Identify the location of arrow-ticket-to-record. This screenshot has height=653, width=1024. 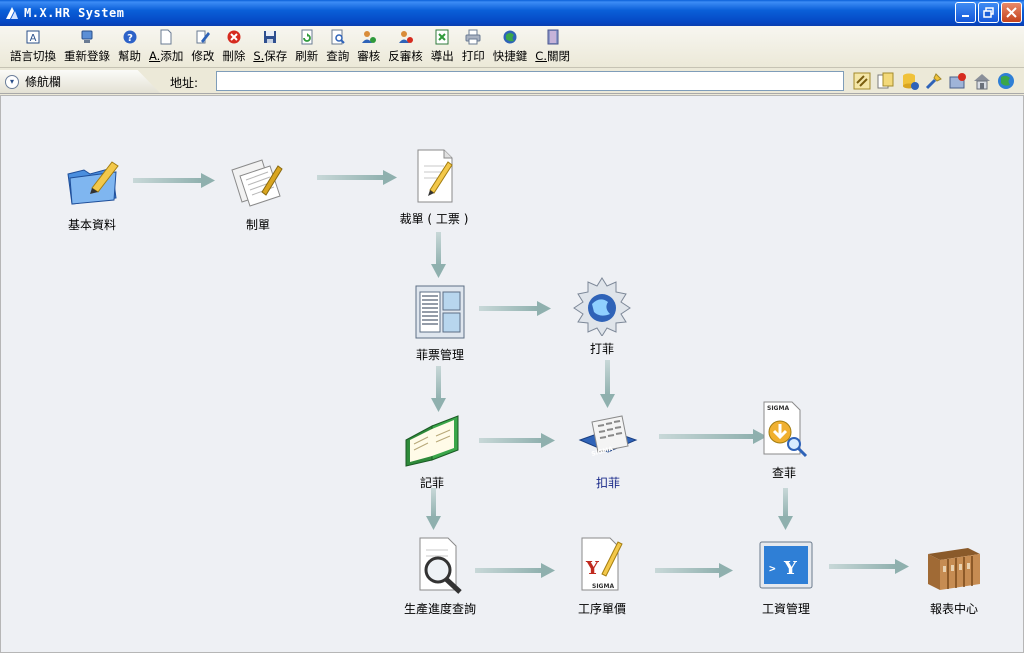
(438, 389).